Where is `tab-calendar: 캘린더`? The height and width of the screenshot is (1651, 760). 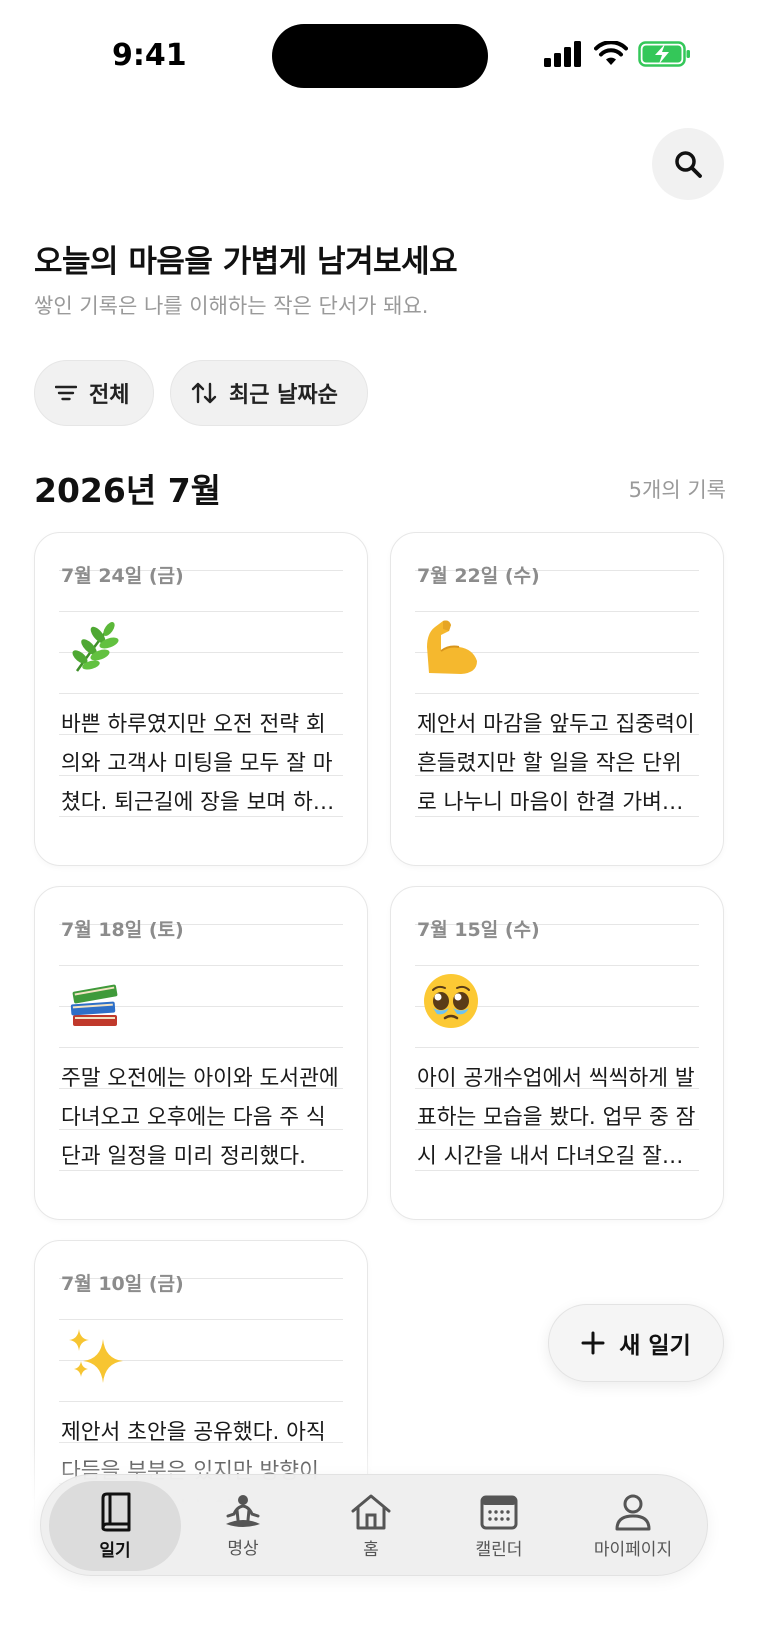
tab-calendar: 캘린더 is located at coordinates (499, 1526).